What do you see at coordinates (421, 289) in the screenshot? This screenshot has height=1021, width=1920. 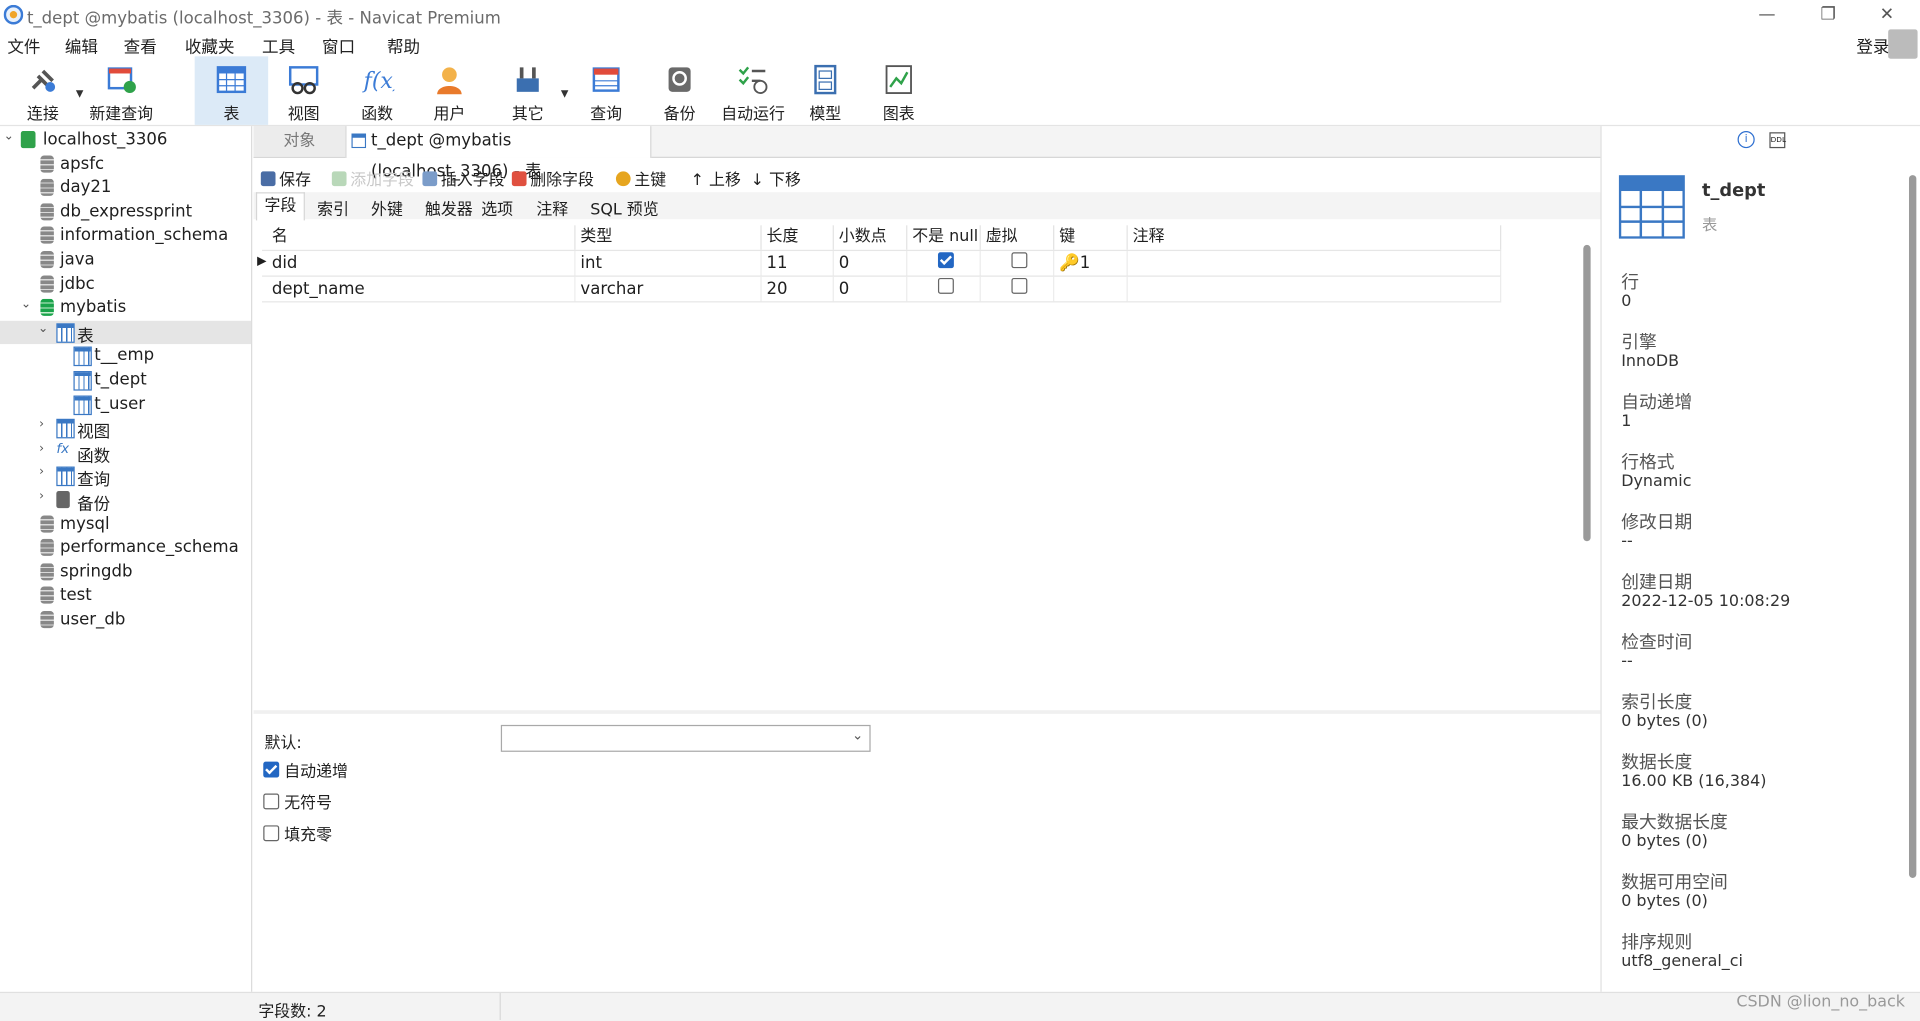 I see `cell-name: dept_name` at bounding box center [421, 289].